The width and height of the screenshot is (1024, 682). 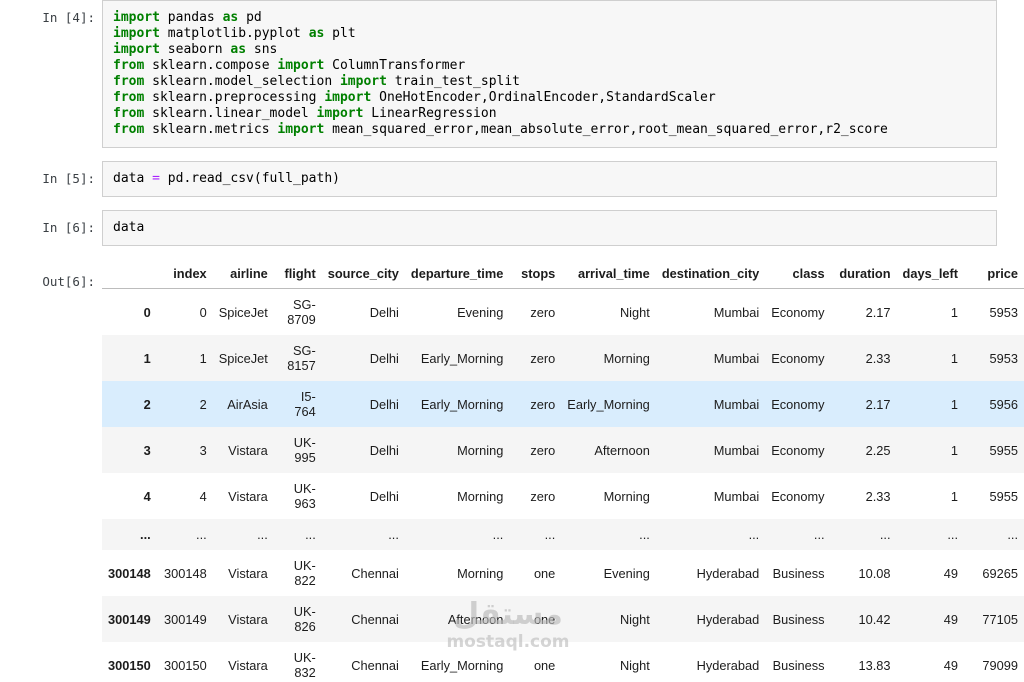 I want to click on row-label: 2, so click(x=147, y=404).